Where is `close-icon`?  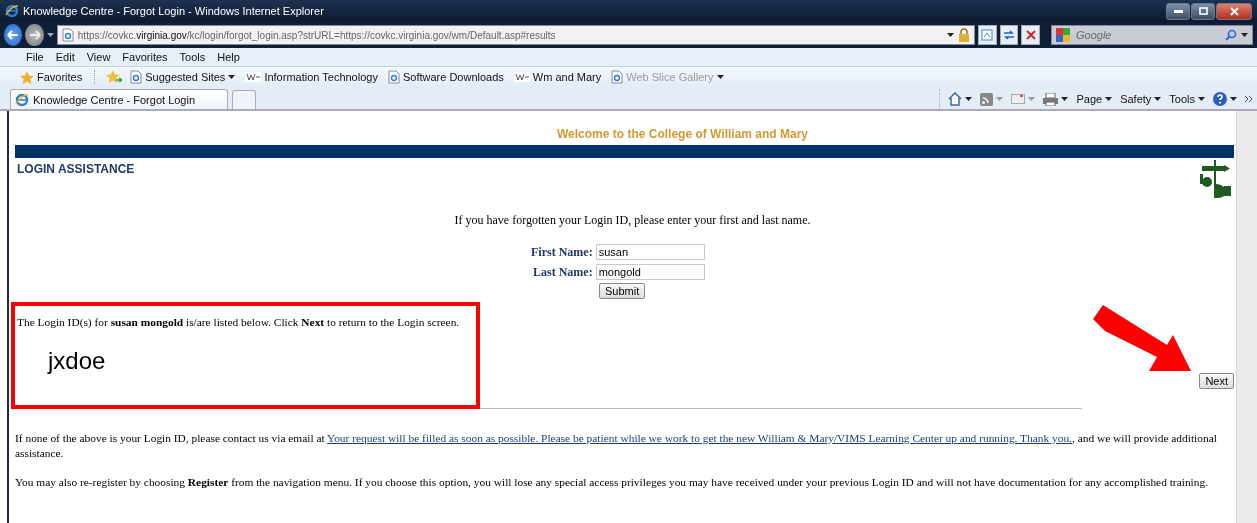
close-icon is located at coordinates (1234, 11).